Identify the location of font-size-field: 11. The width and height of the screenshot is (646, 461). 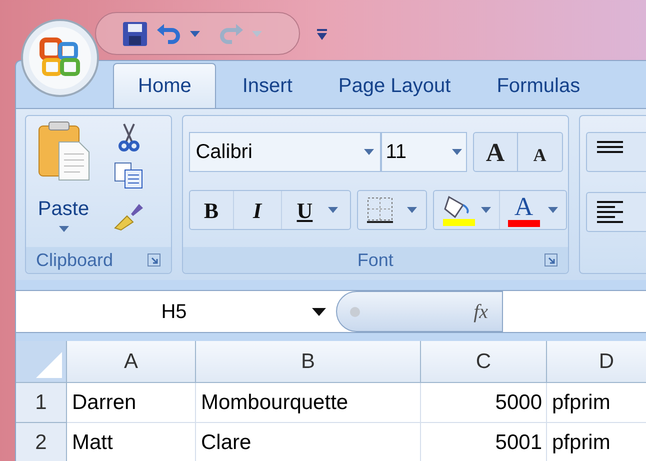
(423, 152).